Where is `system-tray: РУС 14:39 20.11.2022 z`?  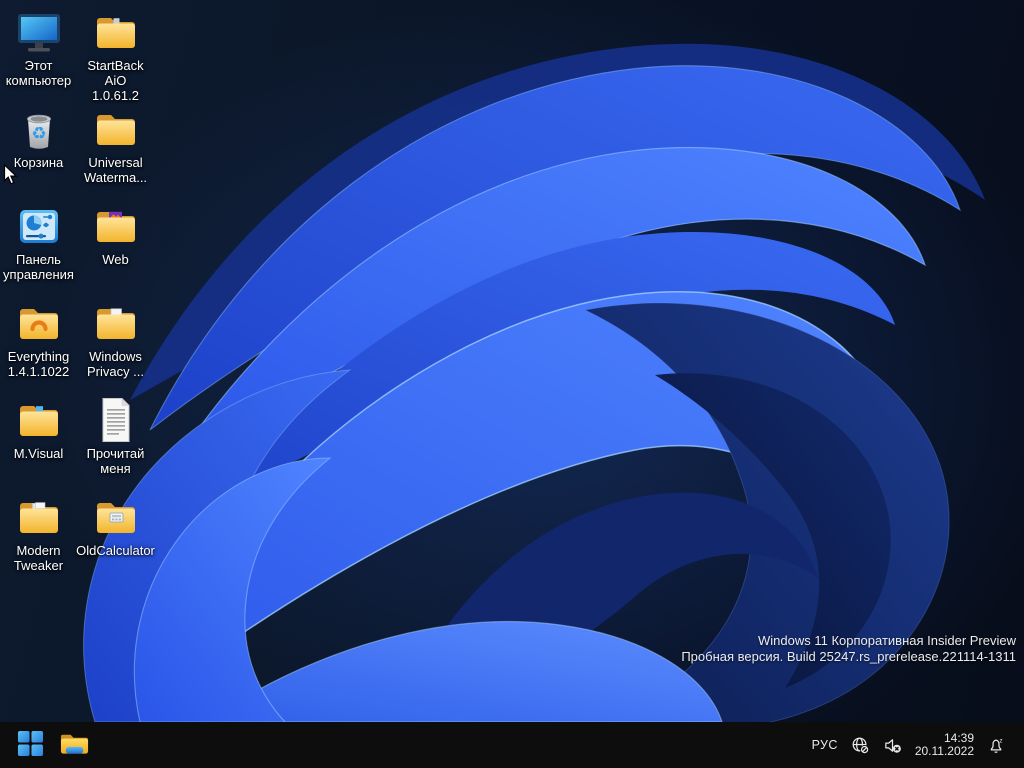
system-tray: РУС 14:39 20.11.2022 z is located at coordinates (918, 745).